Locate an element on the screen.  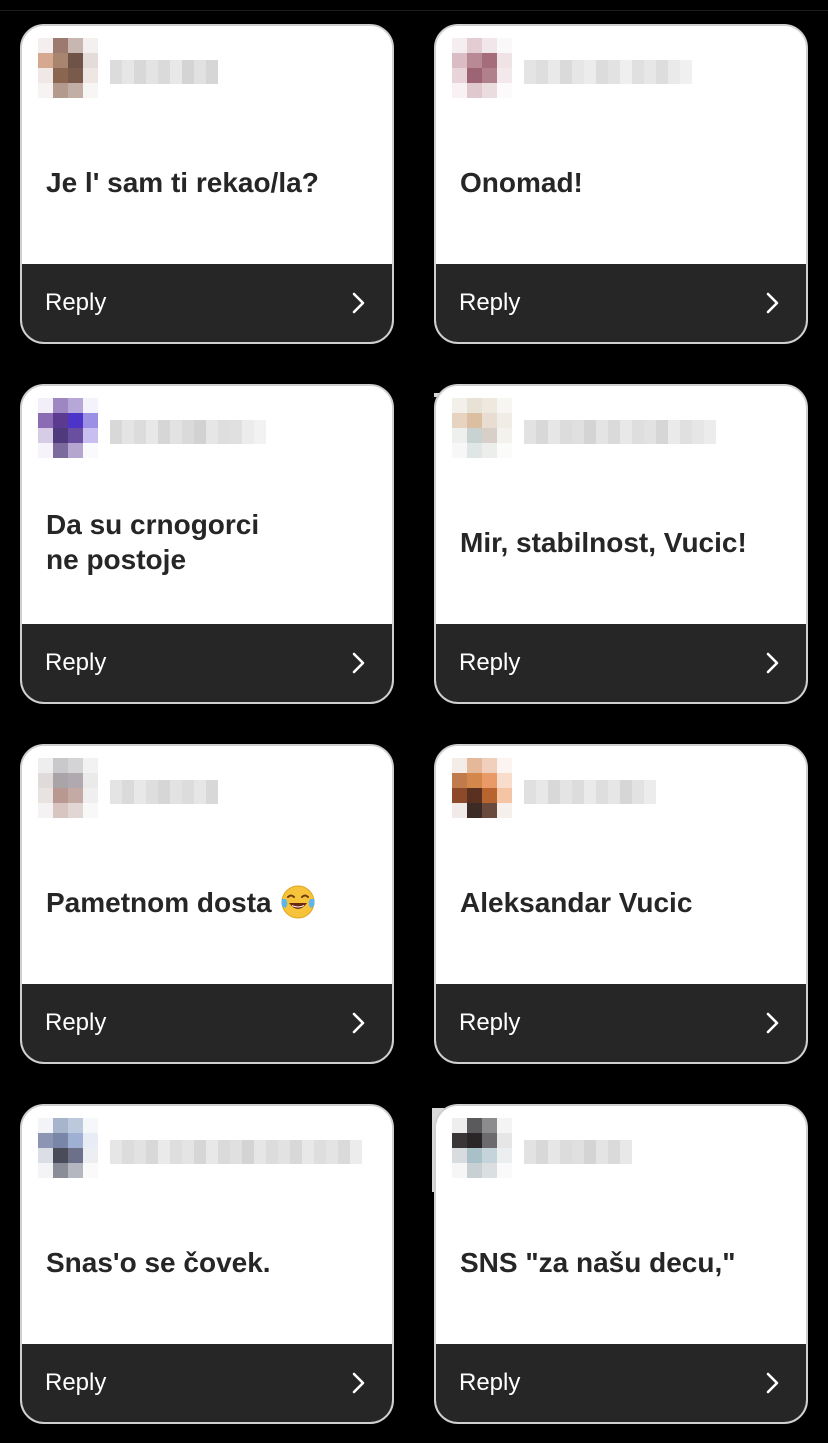
reply-card: Je l' sam ti rekao/la? Reply is located at coordinates (207, 184).